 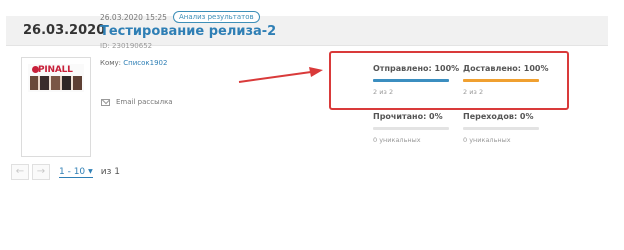 I want to click on stat-clicks: Переходов: 0% 0 уникальных, so click(x=501, y=128).